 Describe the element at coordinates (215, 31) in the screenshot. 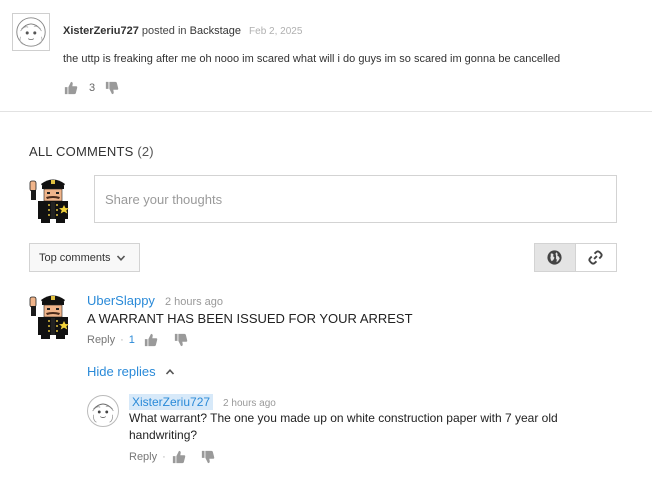

I see `post-channel-link: Backstage` at that location.